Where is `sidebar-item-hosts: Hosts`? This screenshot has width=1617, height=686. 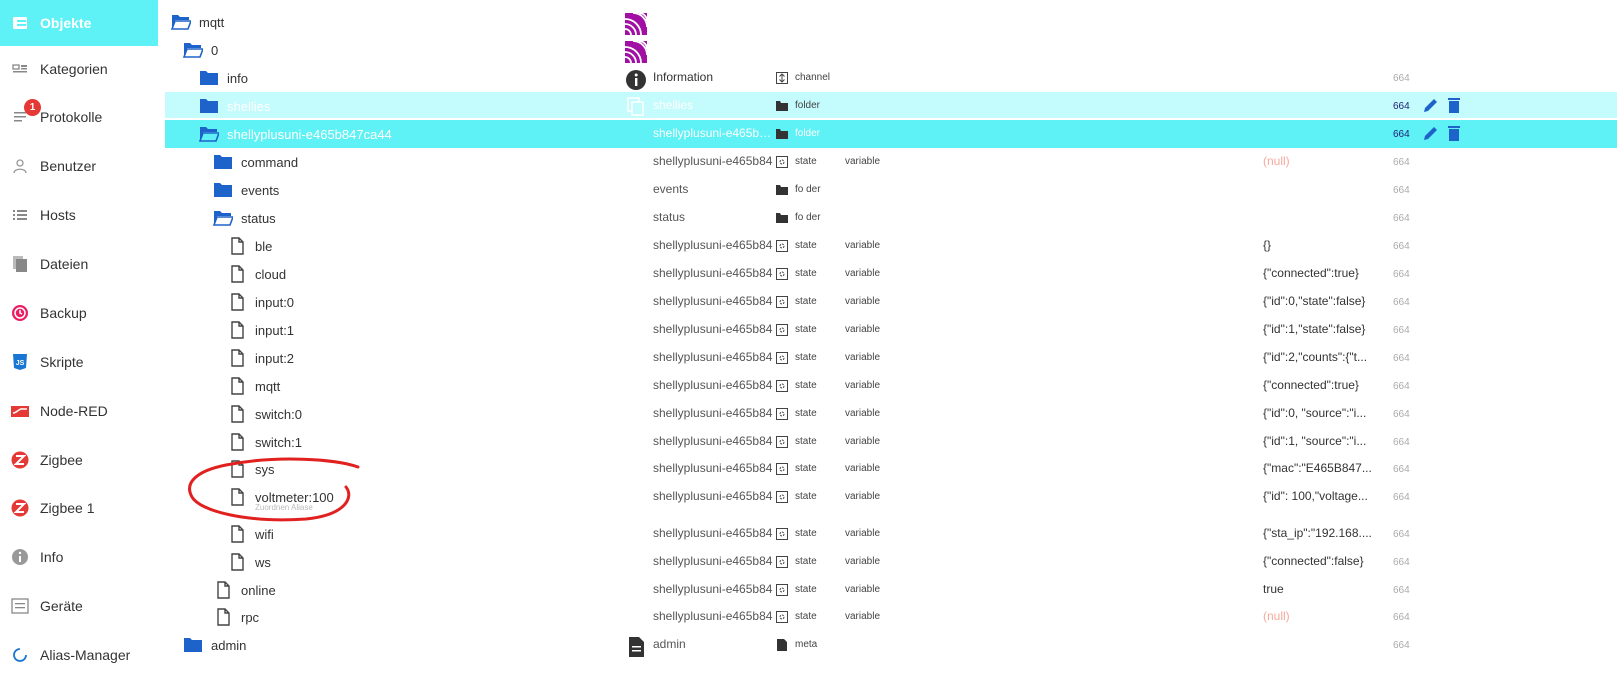 sidebar-item-hosts: Hosts is located at coordinates (79, 215).